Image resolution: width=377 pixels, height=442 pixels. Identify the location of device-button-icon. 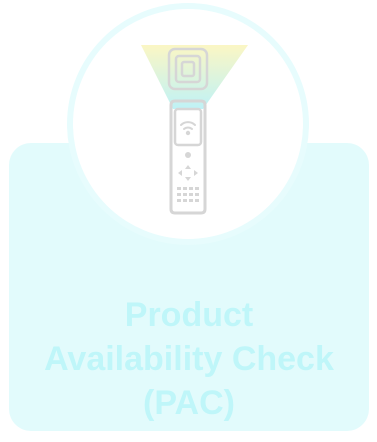
(188, 155).